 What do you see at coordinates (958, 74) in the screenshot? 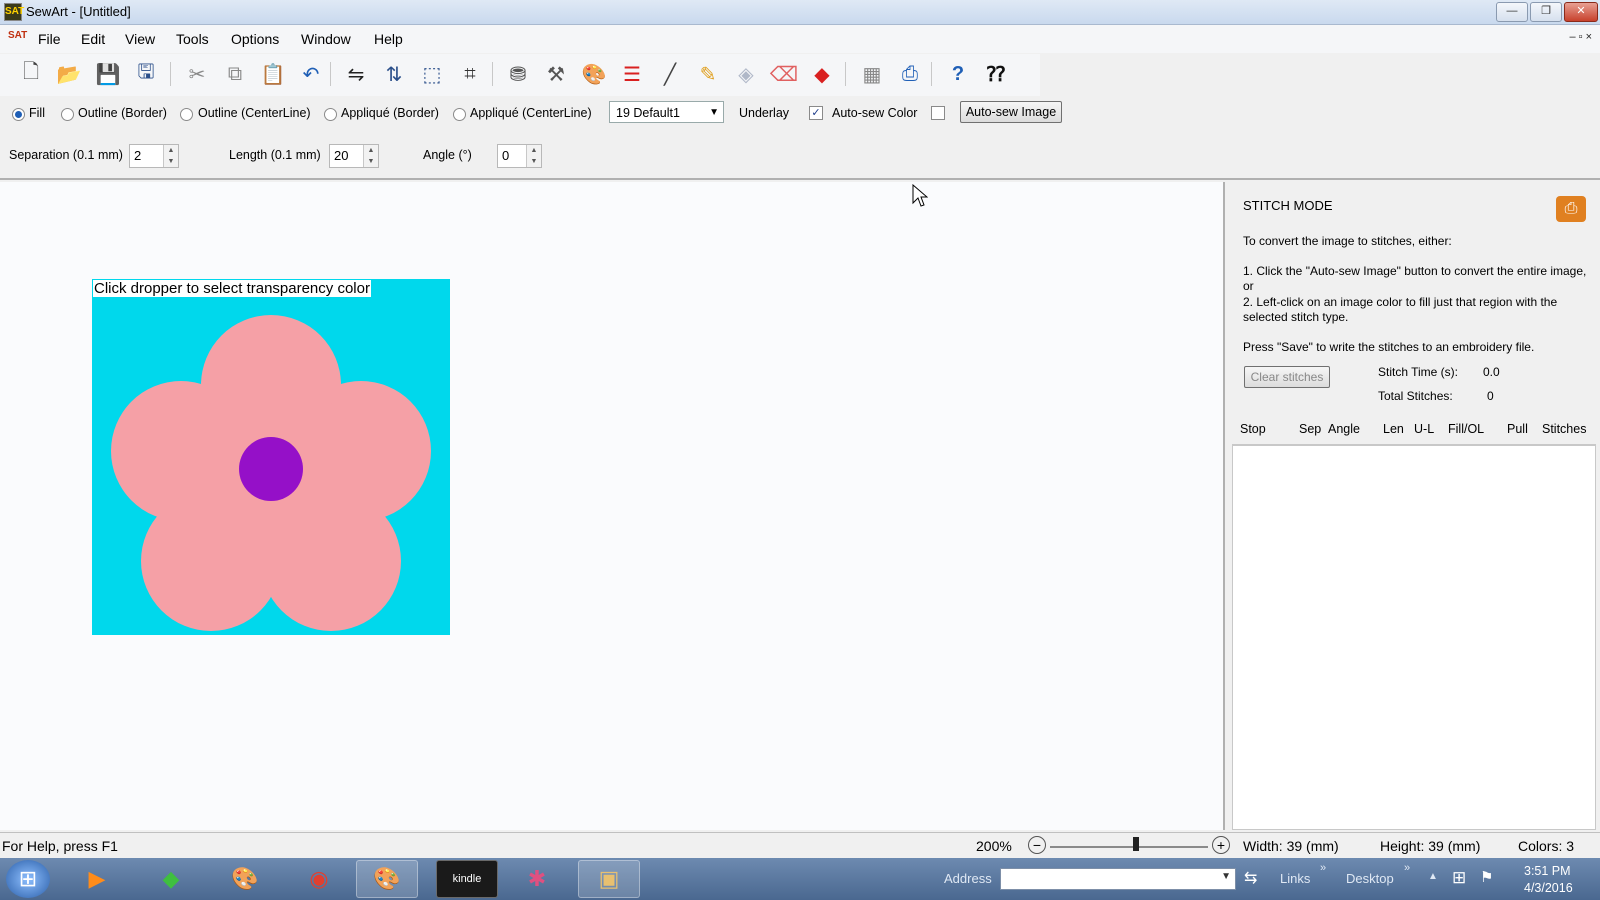
I see `help-icon: ?` at bounding box center [958, 74].